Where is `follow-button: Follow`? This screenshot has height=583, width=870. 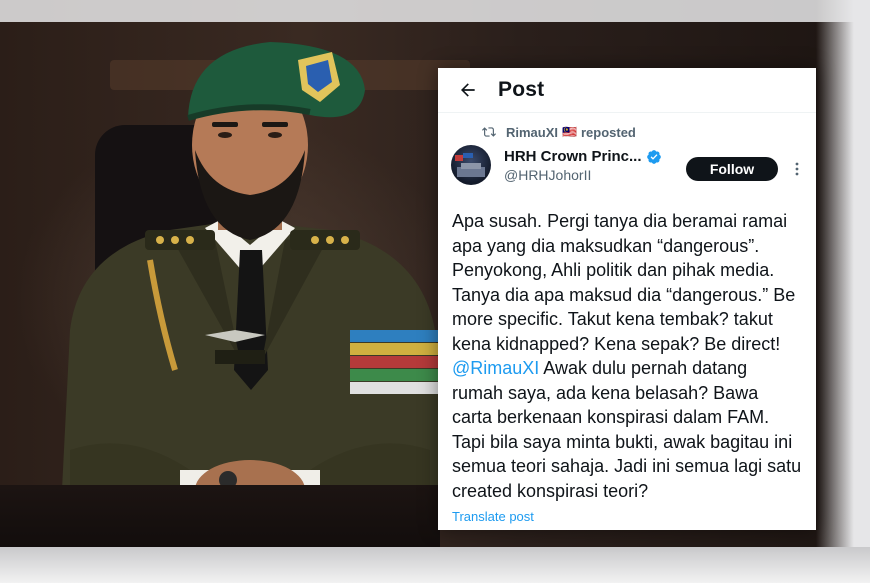 follow-button: Follow is located at coordinates (732, 169).